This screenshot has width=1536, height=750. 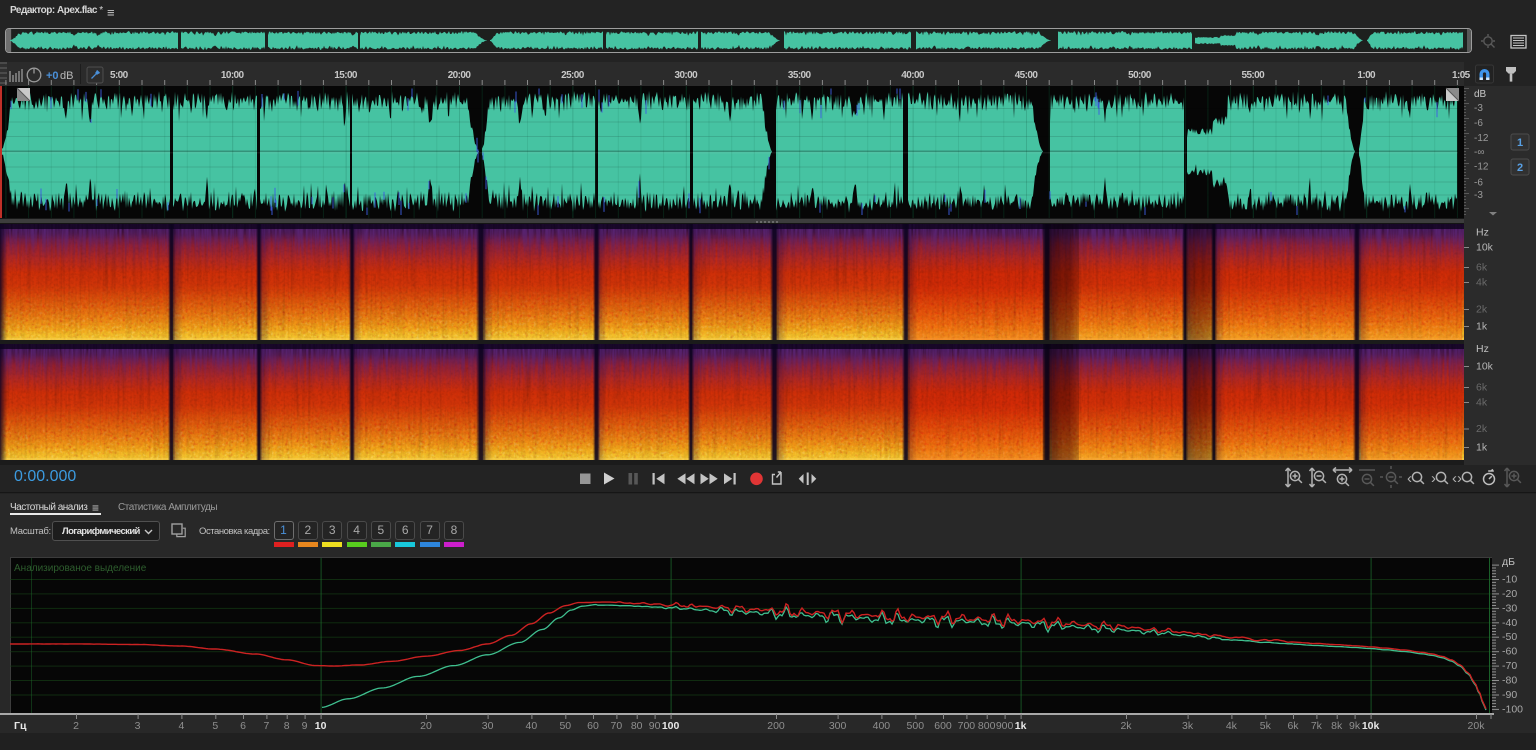 I want to click on svg-text: дБ, so click(x=1508, y=562).